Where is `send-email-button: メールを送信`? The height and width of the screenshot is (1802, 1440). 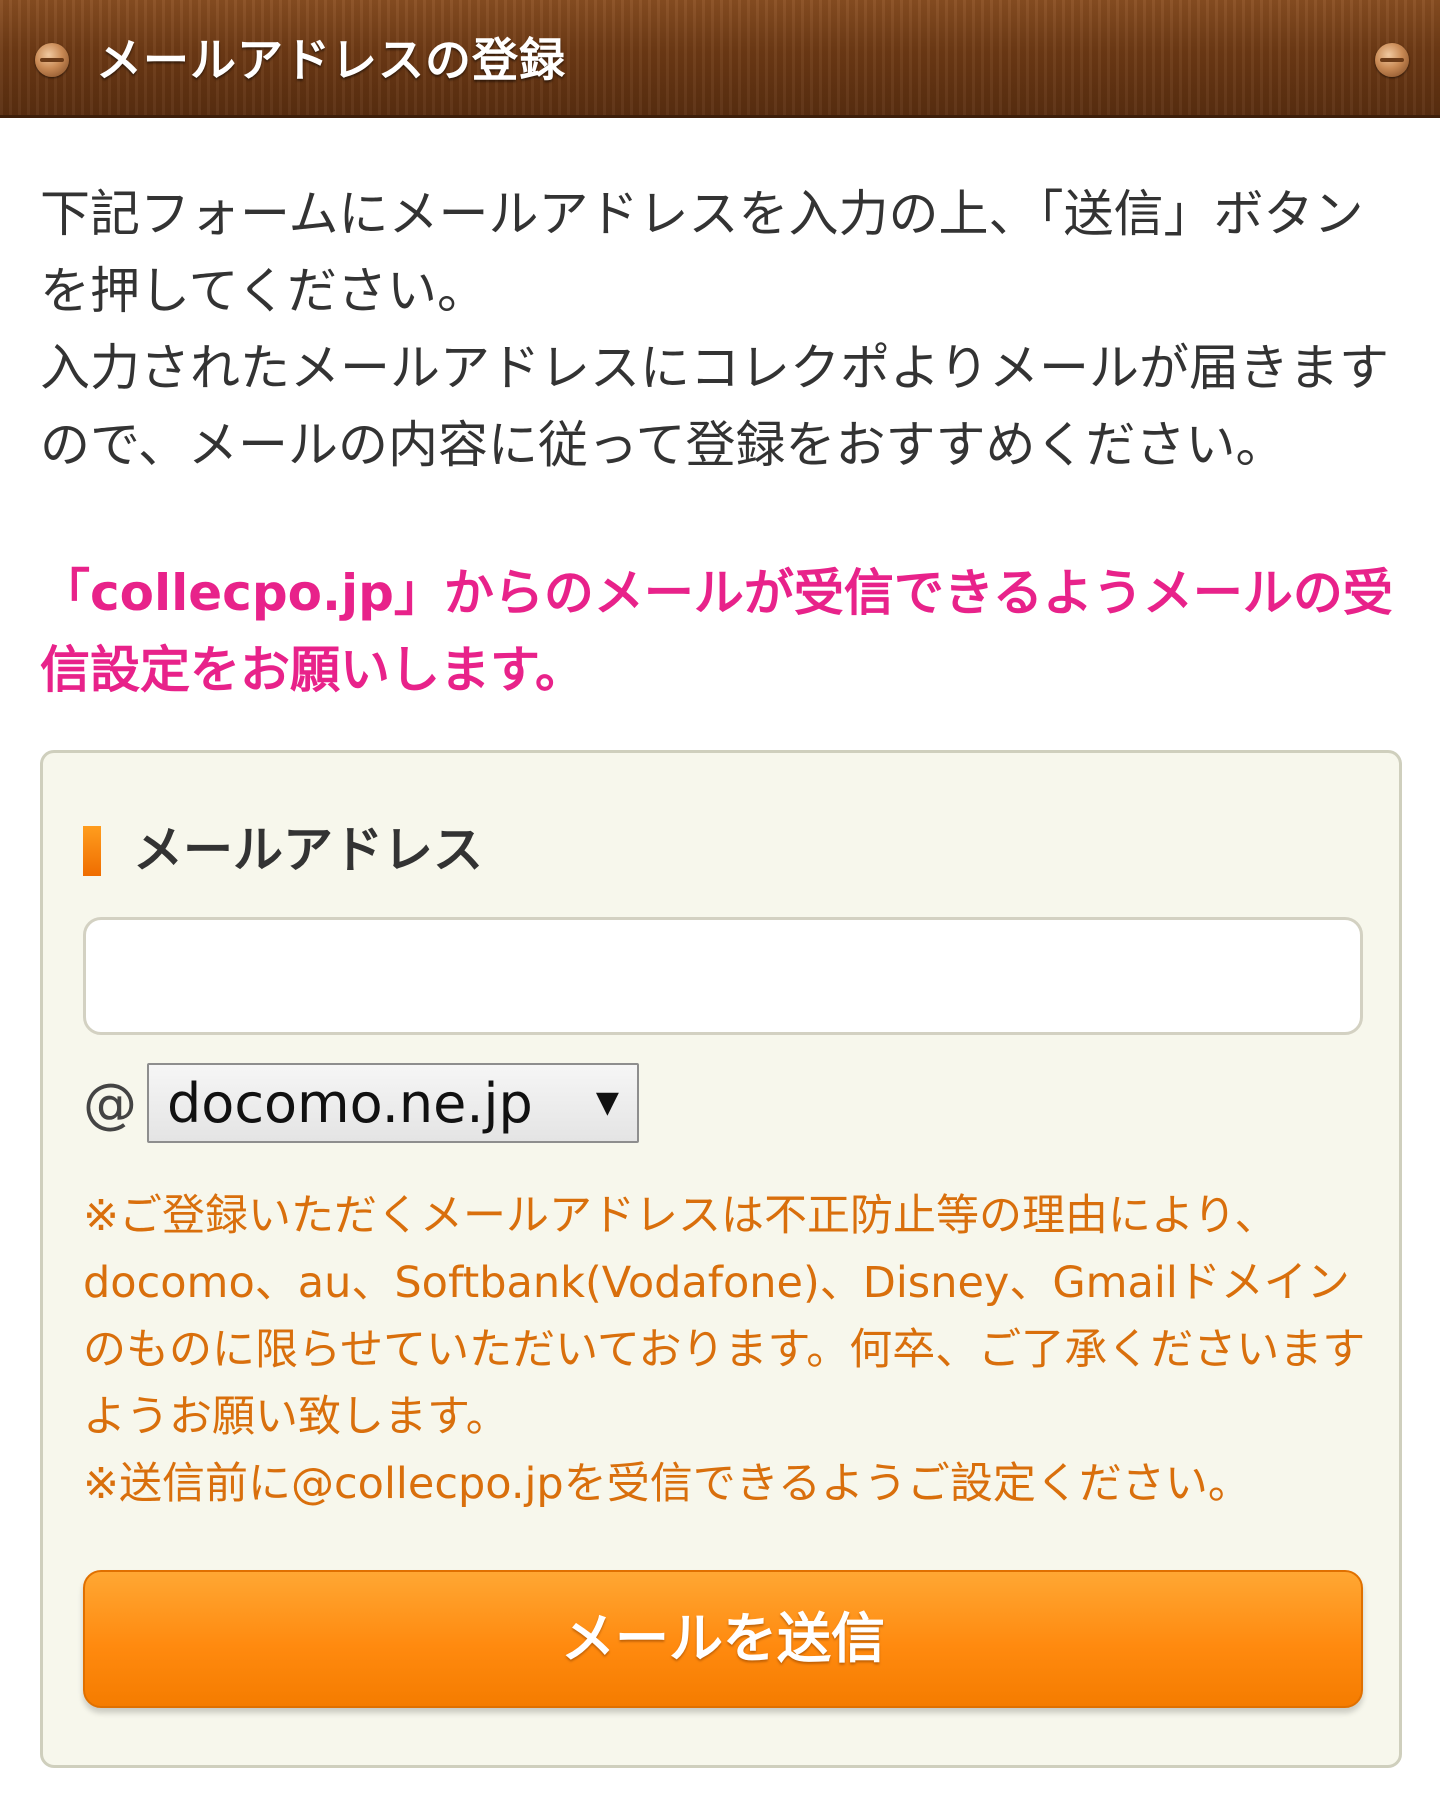 send-email-button: メールを送信 is located at coordinates (723, 1639).